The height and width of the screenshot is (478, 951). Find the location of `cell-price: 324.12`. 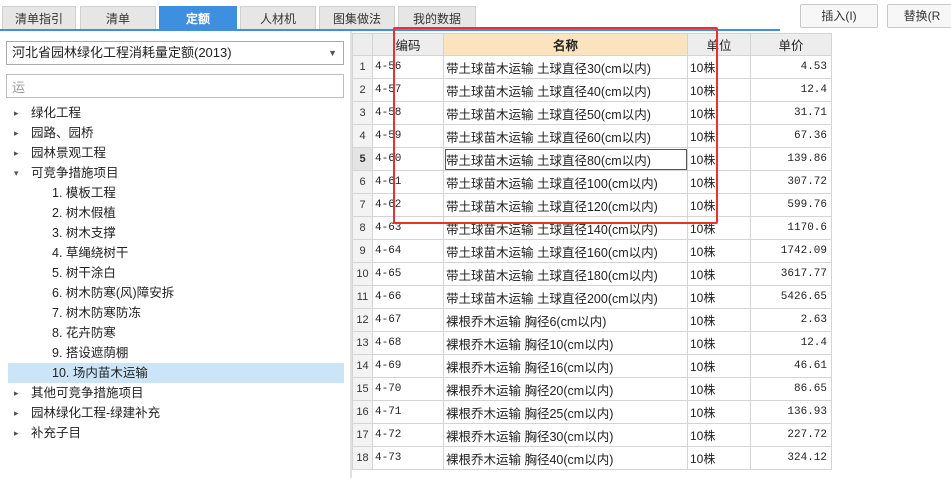

cell-price: 324.12 is located at coordinates (791, 458).